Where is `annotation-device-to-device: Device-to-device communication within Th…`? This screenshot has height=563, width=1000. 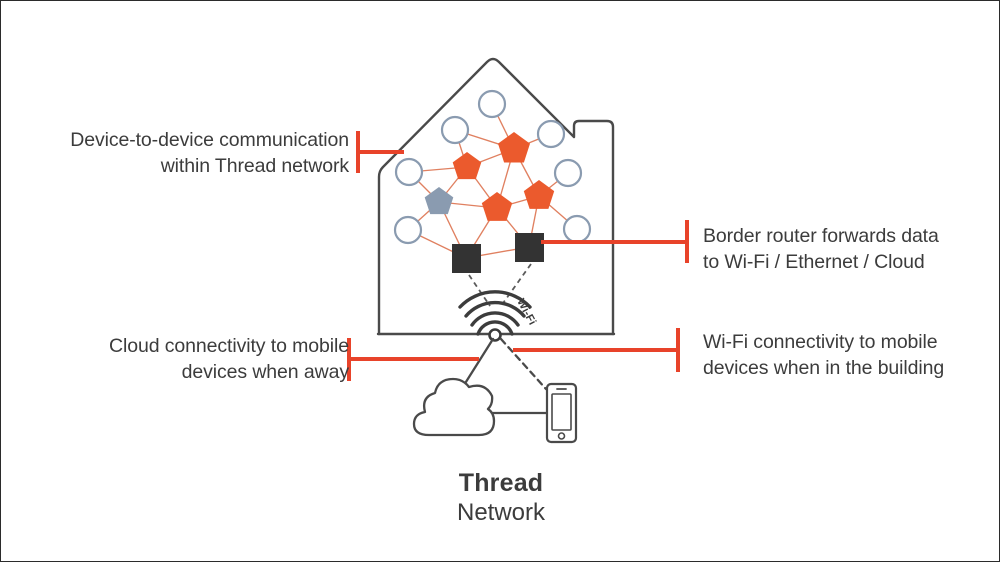 annotation-device-to-device: Device-to-device communication within Th… is located at coordinates (184, 153).